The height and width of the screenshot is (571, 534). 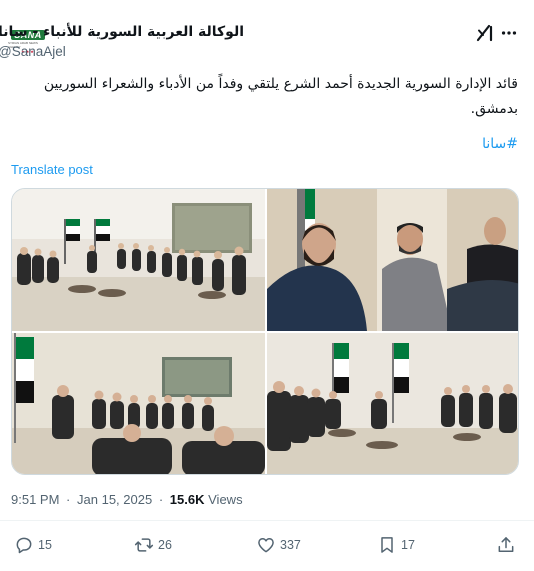 I want to click on action-bar: 15 26 337 17, so click(x=267, y=545).